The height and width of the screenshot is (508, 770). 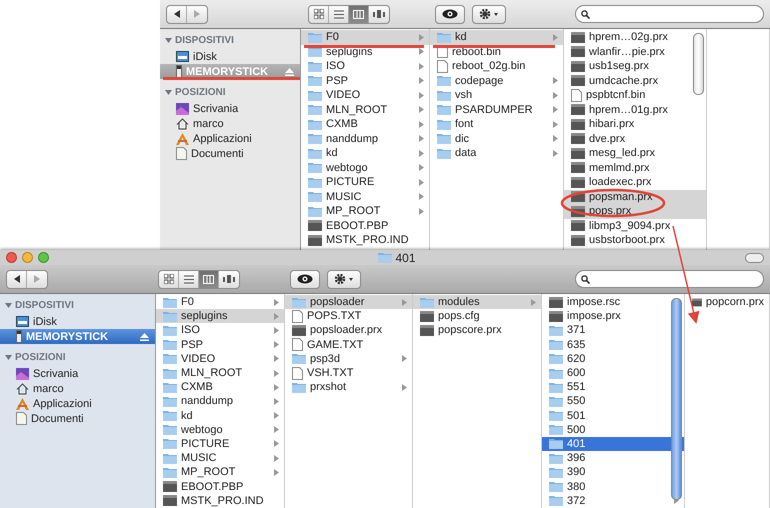 What do you see at coordinates (635, 51) in the screenshot?
I see `file-row: wlanfir…pie.prx` at bounding box center [635, 51].